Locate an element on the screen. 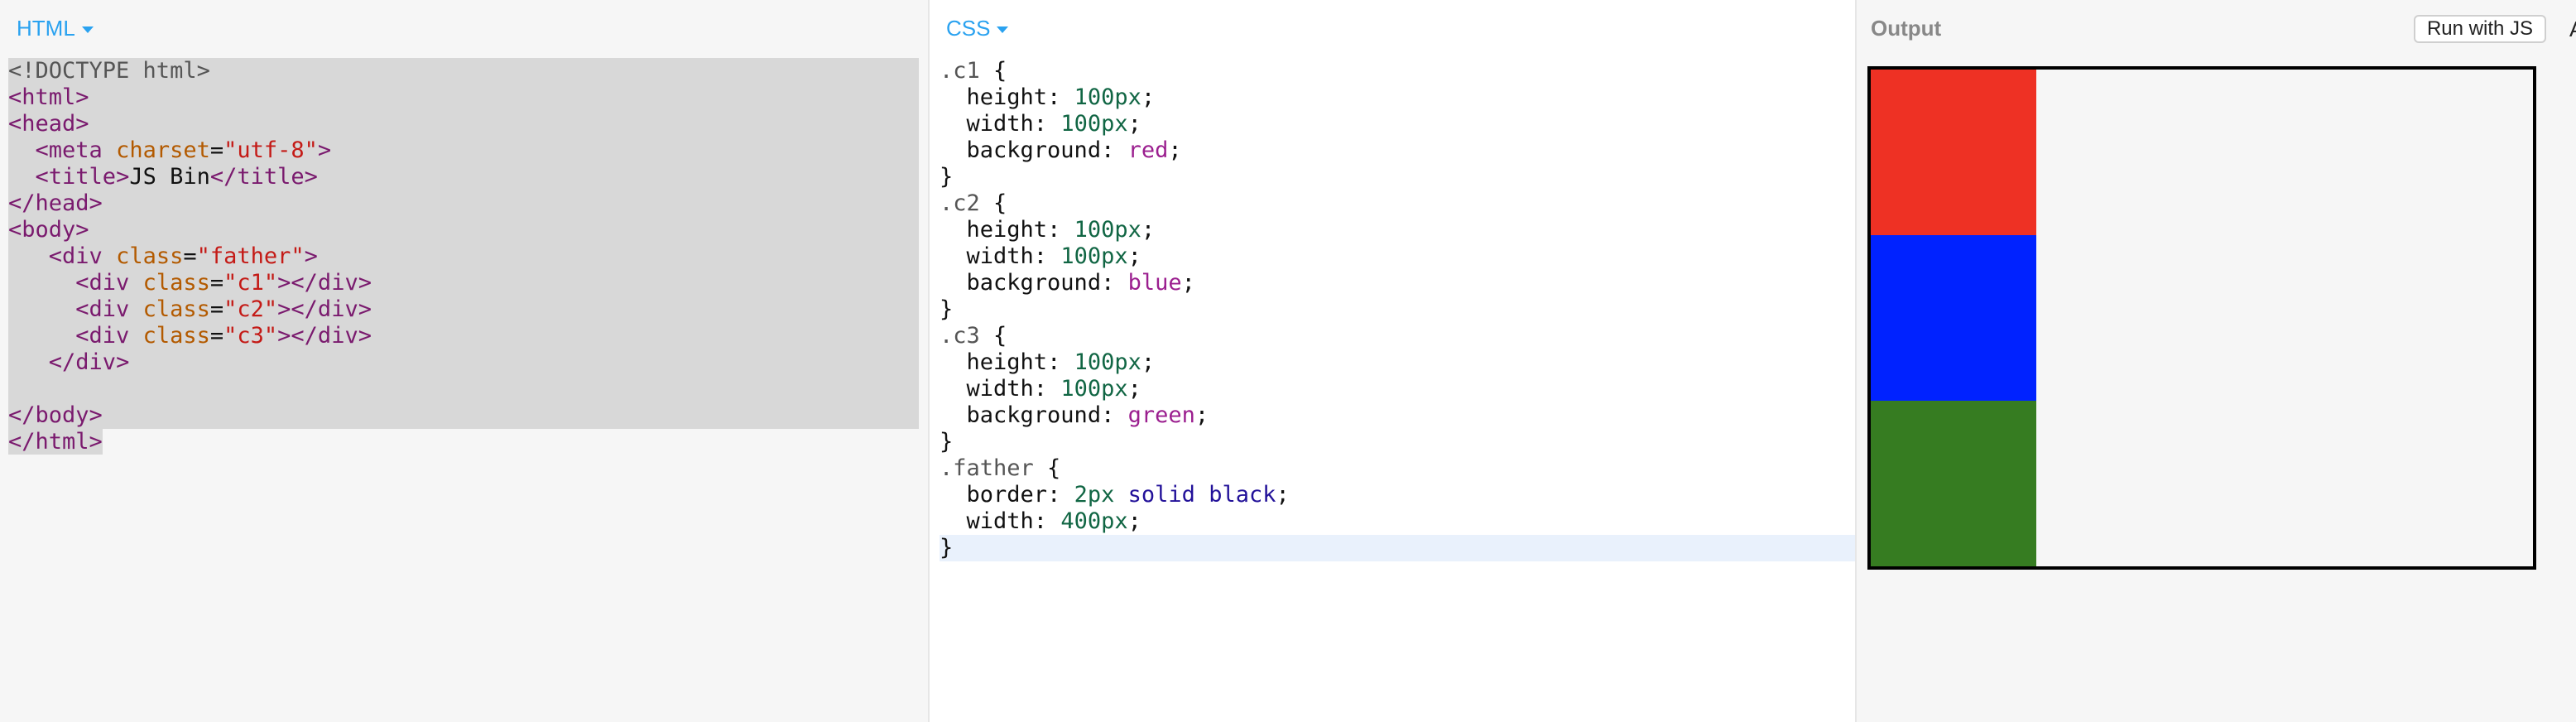 The width and height of the screenshot is (2576, 722). output-panel-label: Output is located at coordinates (1906, 28).